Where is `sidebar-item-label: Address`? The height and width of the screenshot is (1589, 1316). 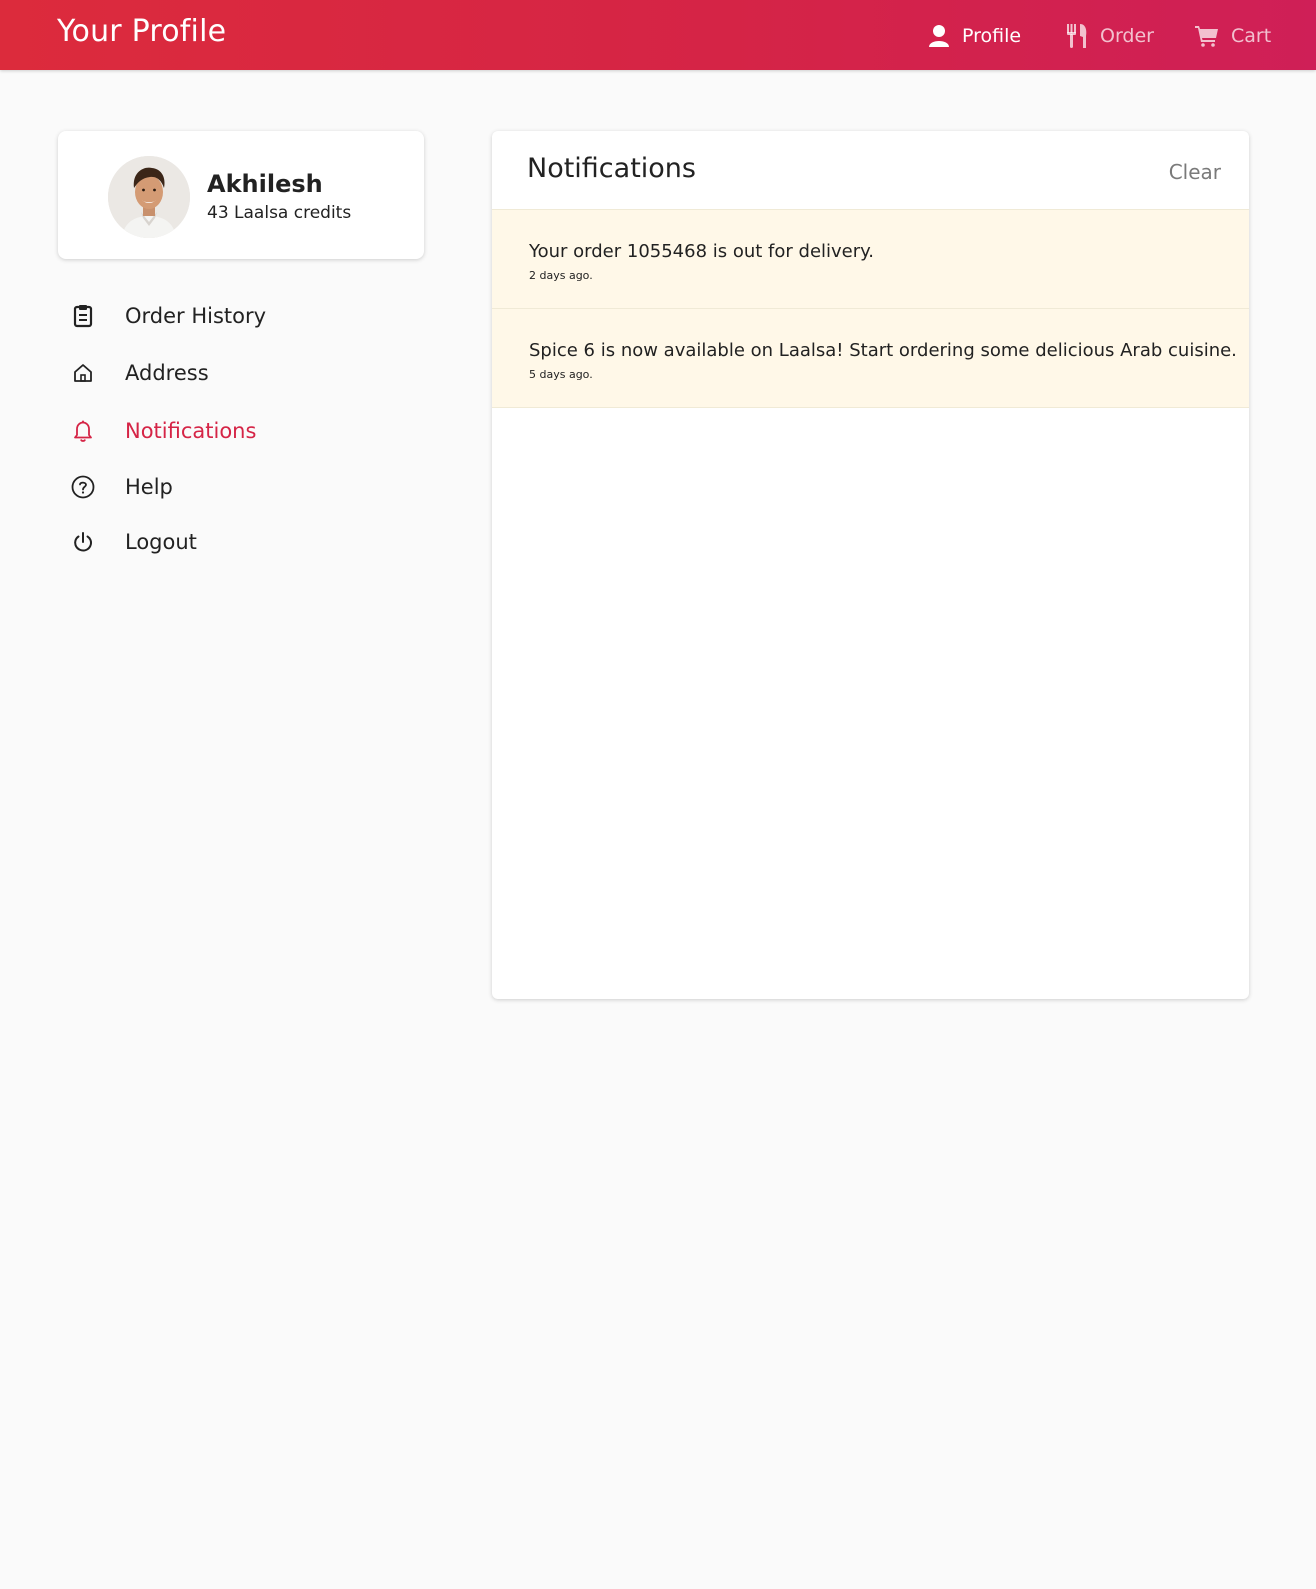
sidebar-item-label: Address is located at coordinates (167, 373).